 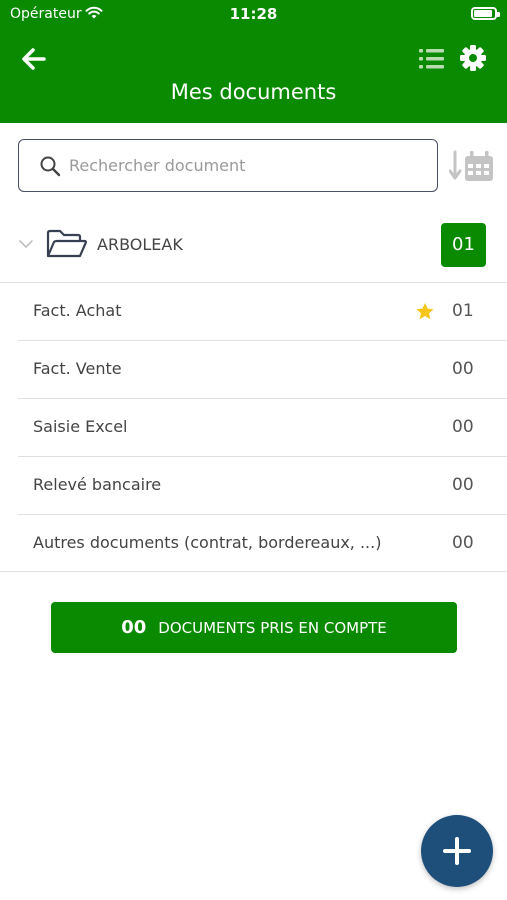 I want to click on divider, so click(x=253, y=571).